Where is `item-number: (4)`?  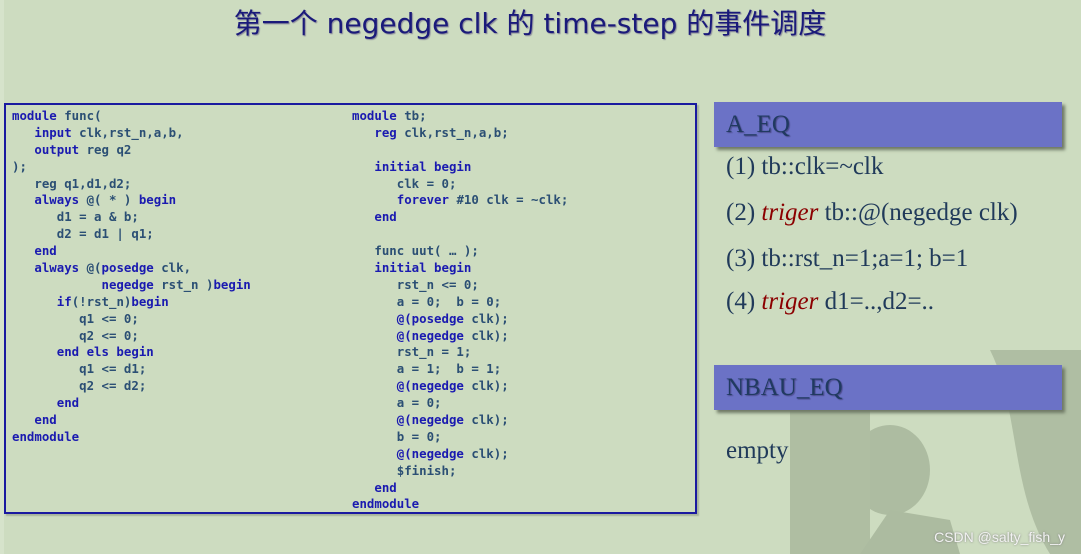 item-number: (4) is located at coordinates (741, 301).